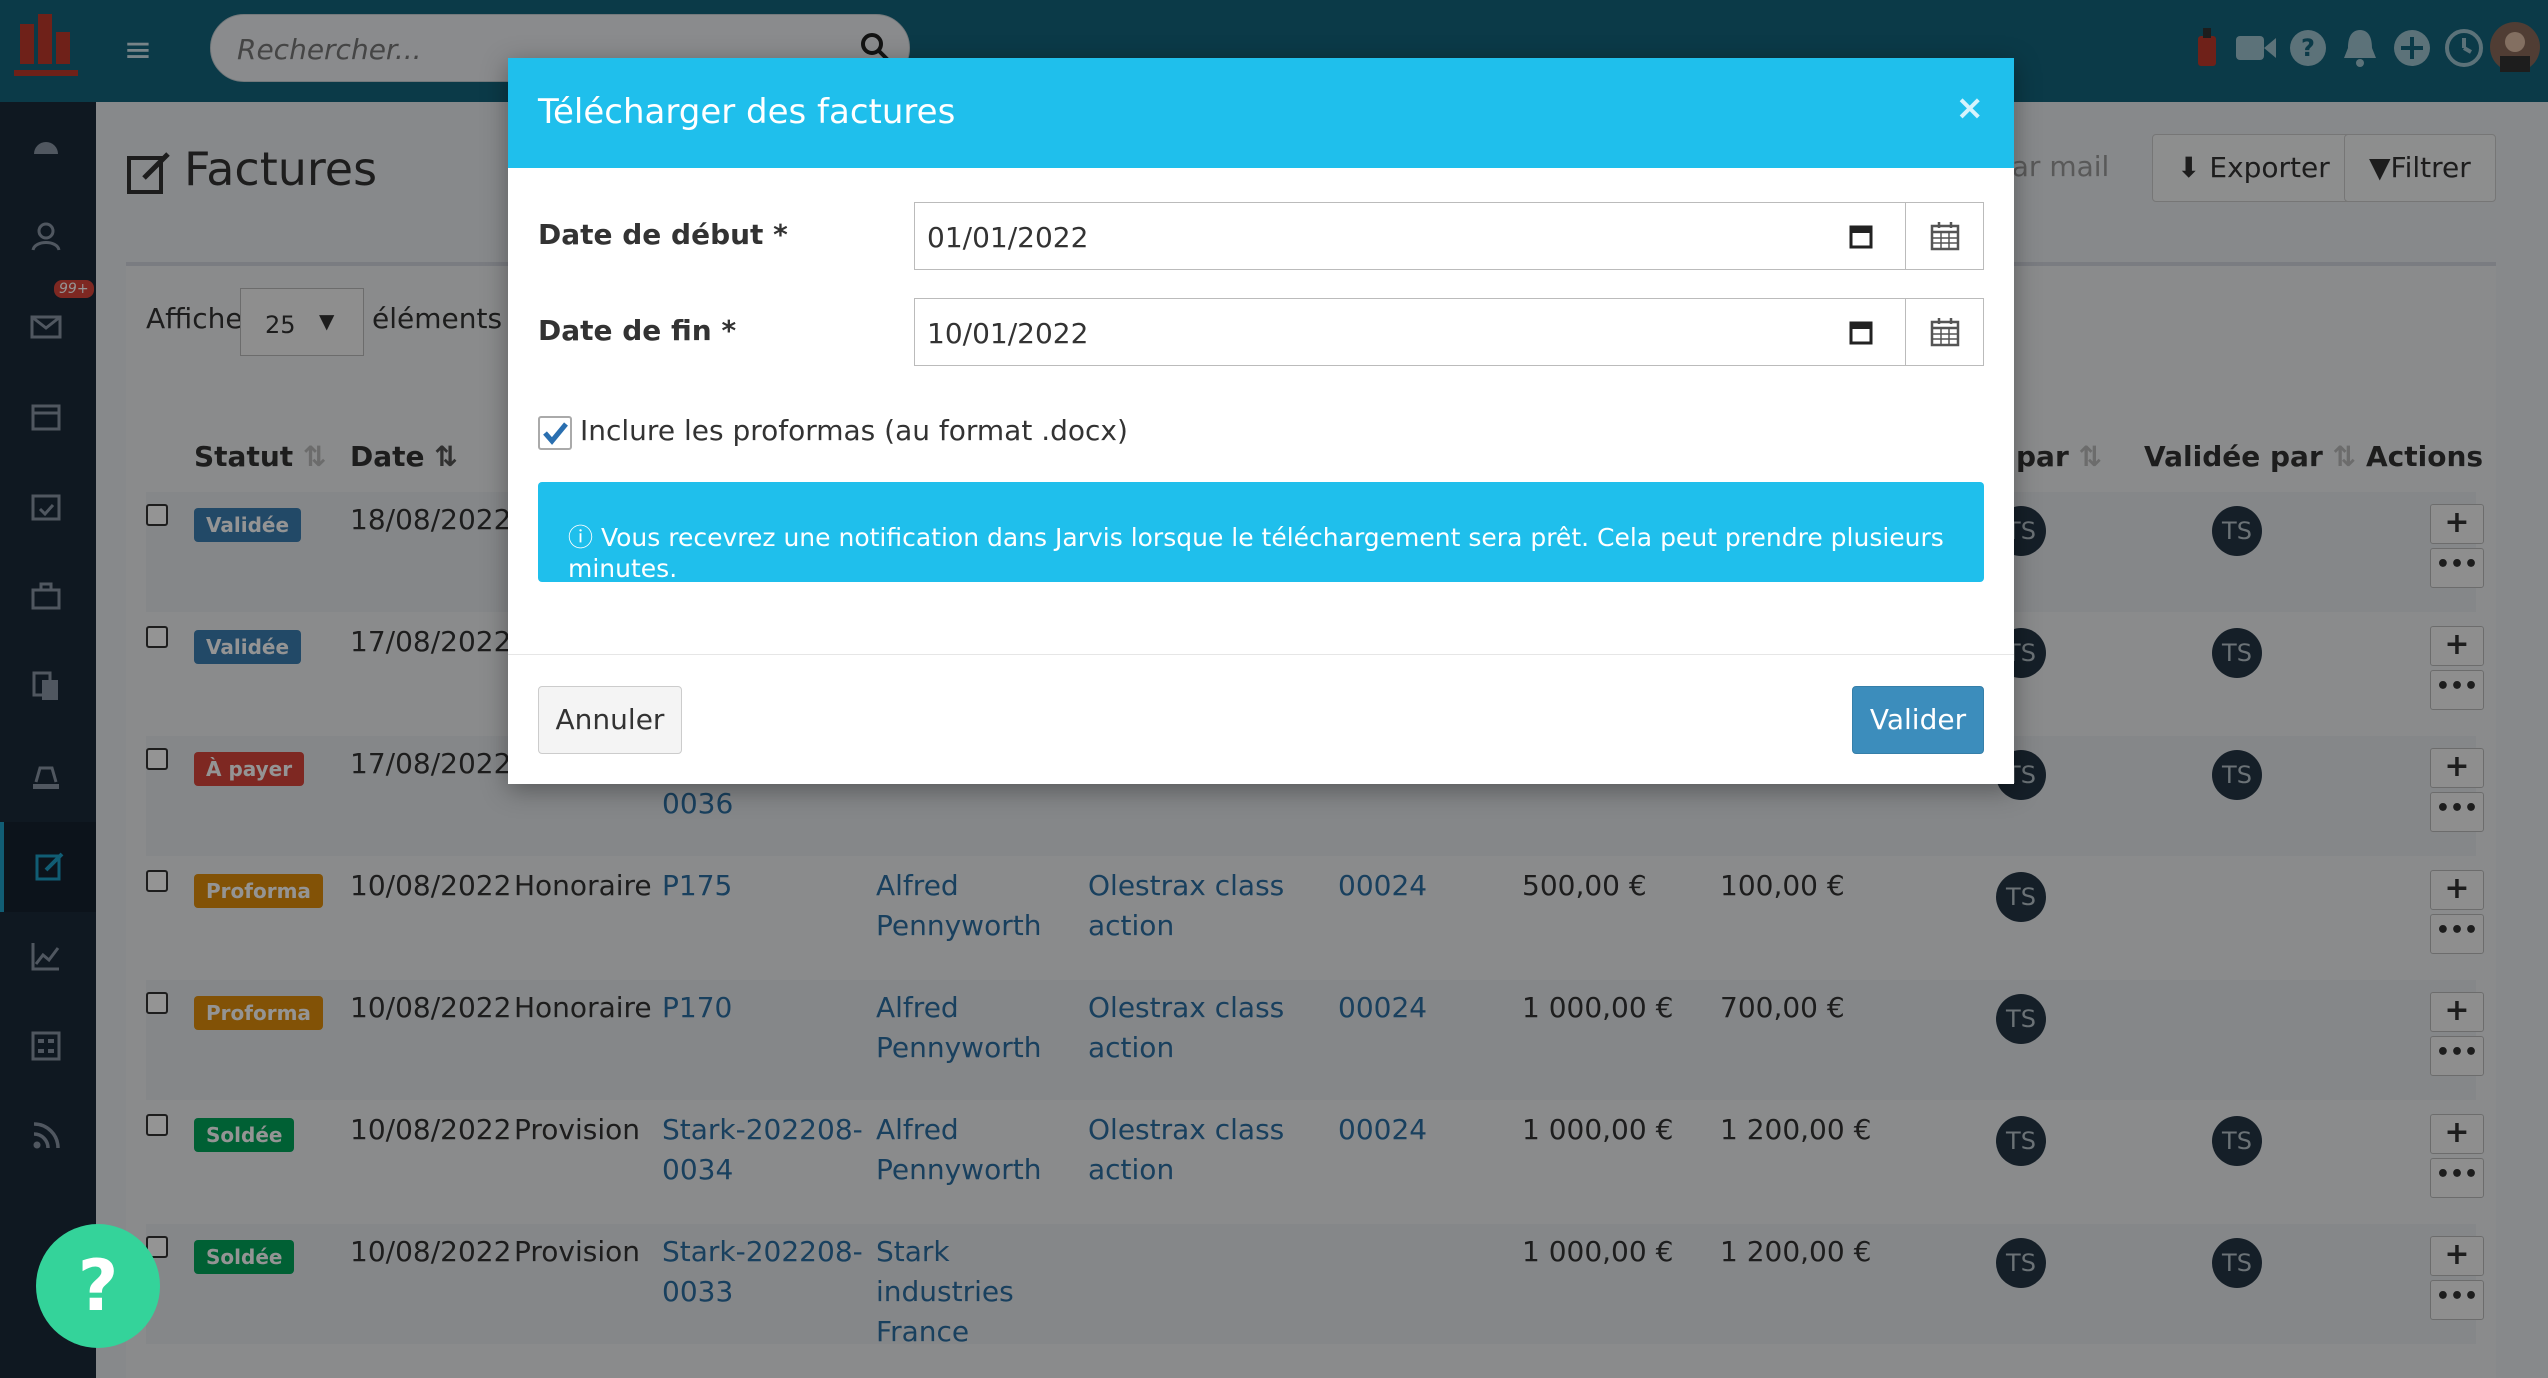 The height and width of the screenshot is (1378, 2548). What do you see at coordinates (663, 234) in the screenshot?
I see `start-date-label: Date de début *` at bounding box center [663, 234].